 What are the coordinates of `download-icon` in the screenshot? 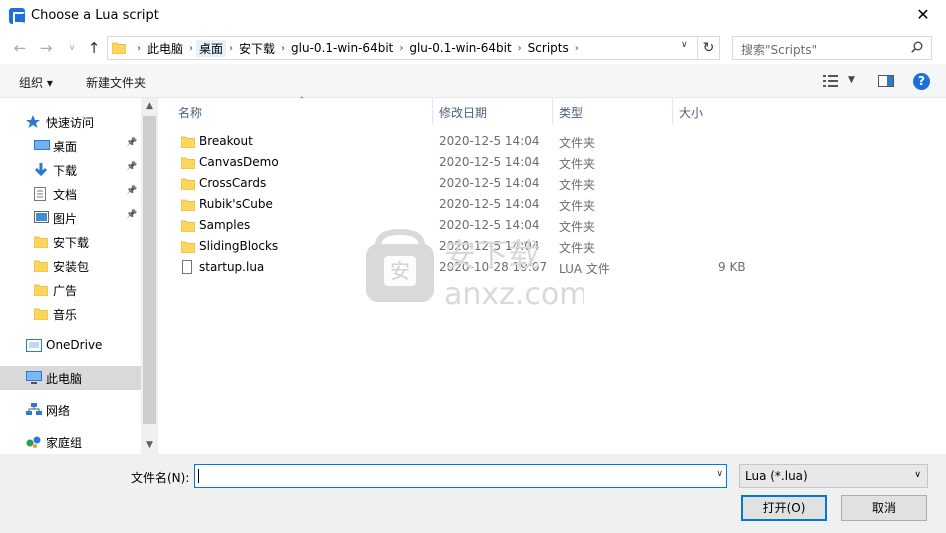 It's located at (41, 170).